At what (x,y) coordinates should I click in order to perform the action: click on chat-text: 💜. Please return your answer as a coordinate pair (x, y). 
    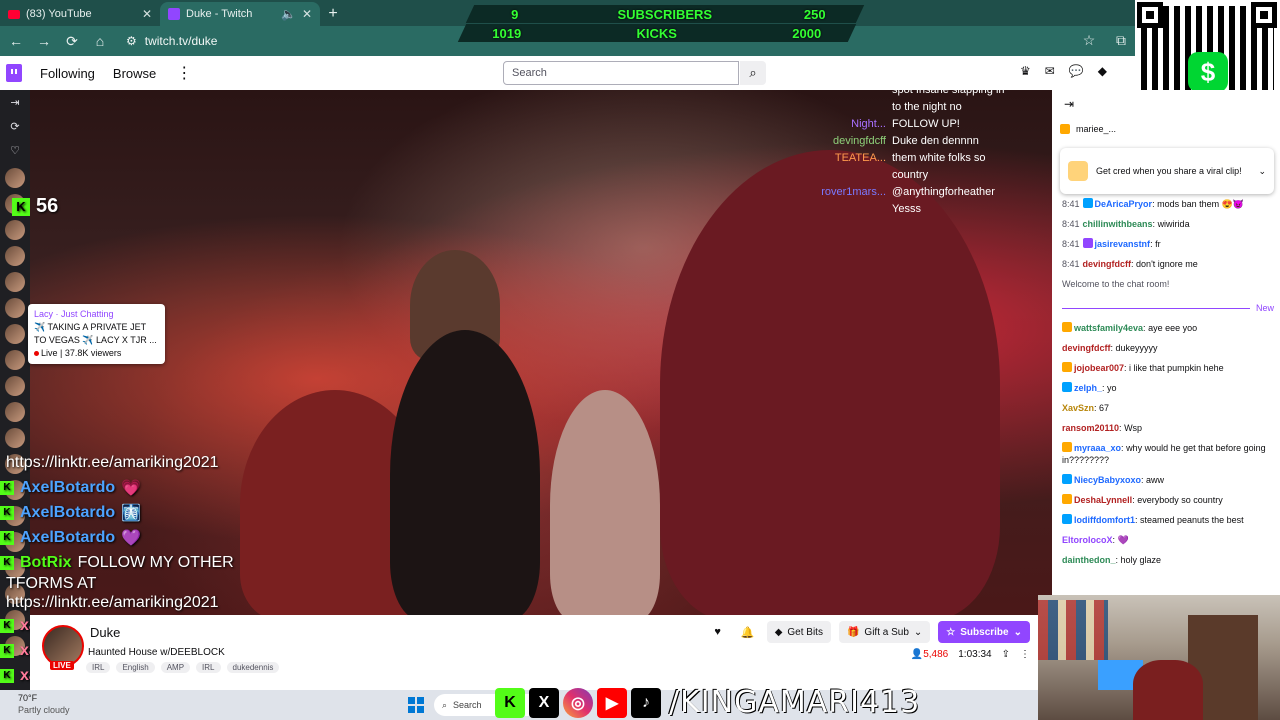
    Looking at the image, I should click on (1123, 540).